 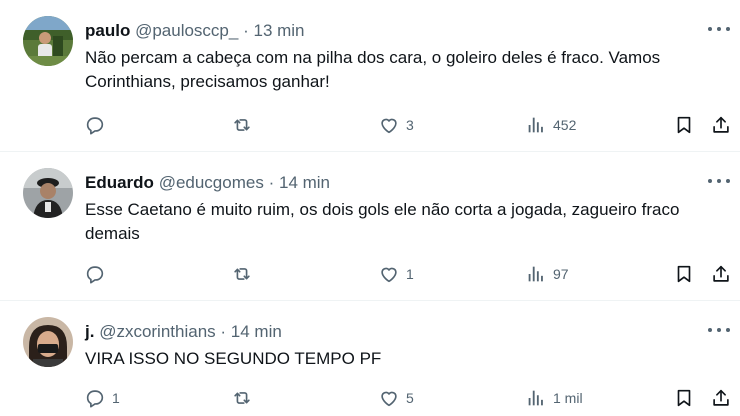 I want to click on tweet-header: Eduardo @educgomes · 14 min, so click(x=207, y=183).